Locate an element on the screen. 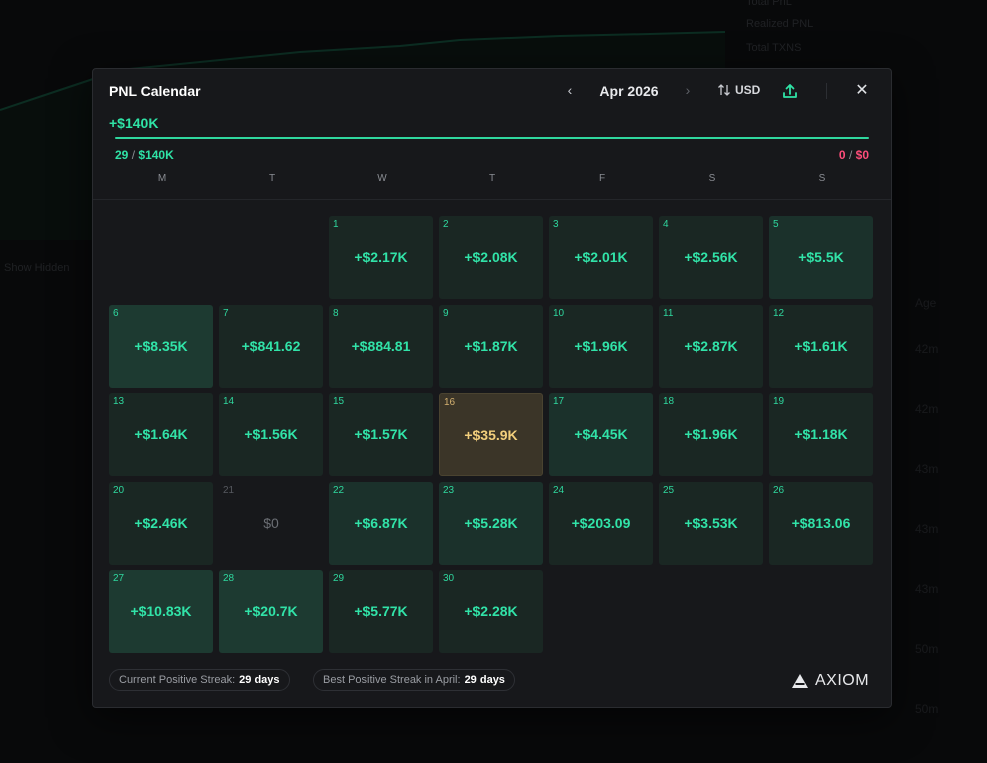 This screenshot has width=987, height=763. calendar-day-cell: 1 +$2.17K is located at coordinates (381, 257).